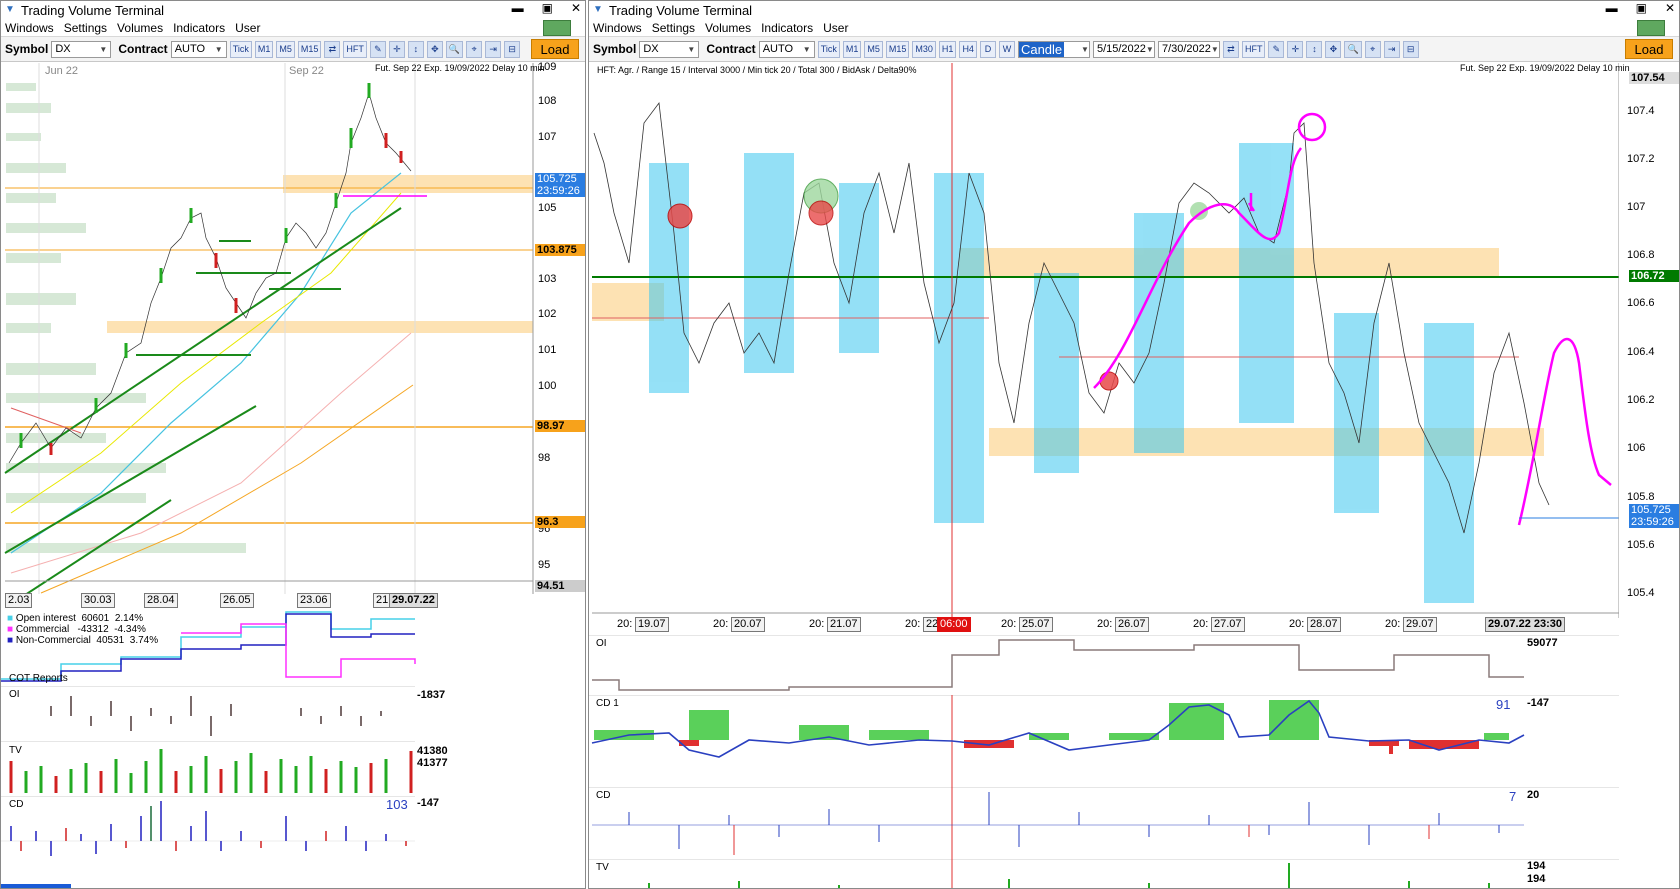  Describe the element at coordinates (560, 522) in the screenshot. I see `left-level-96: 96.3` at that location.